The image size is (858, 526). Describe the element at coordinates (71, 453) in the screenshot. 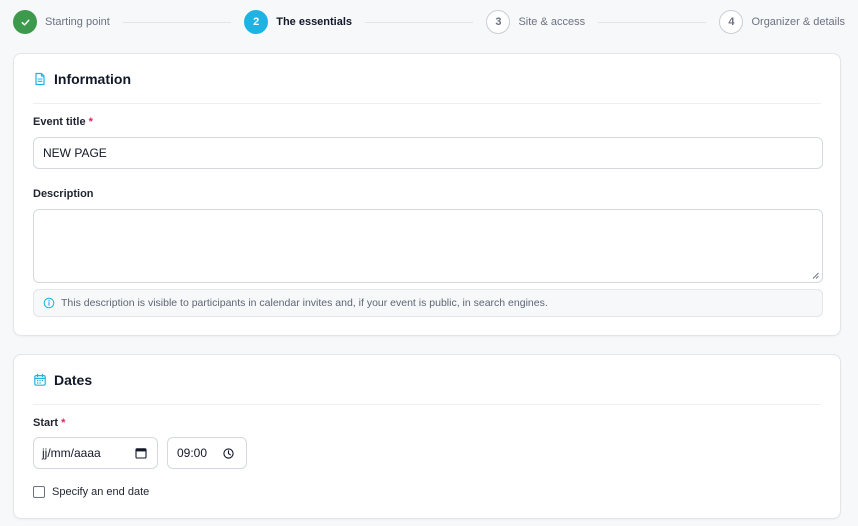

I see `date-placeholder: jj/mm/aaaa` at that location.